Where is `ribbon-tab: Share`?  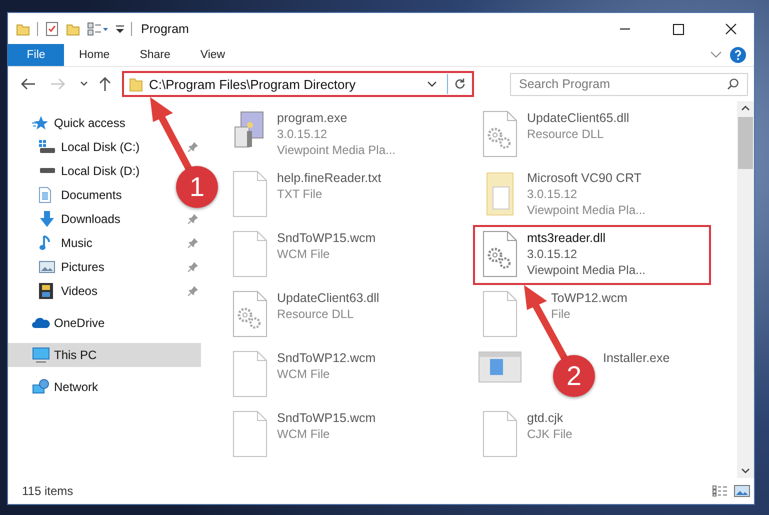 ribbon-tab: Share is located at coordinates (155, 55).